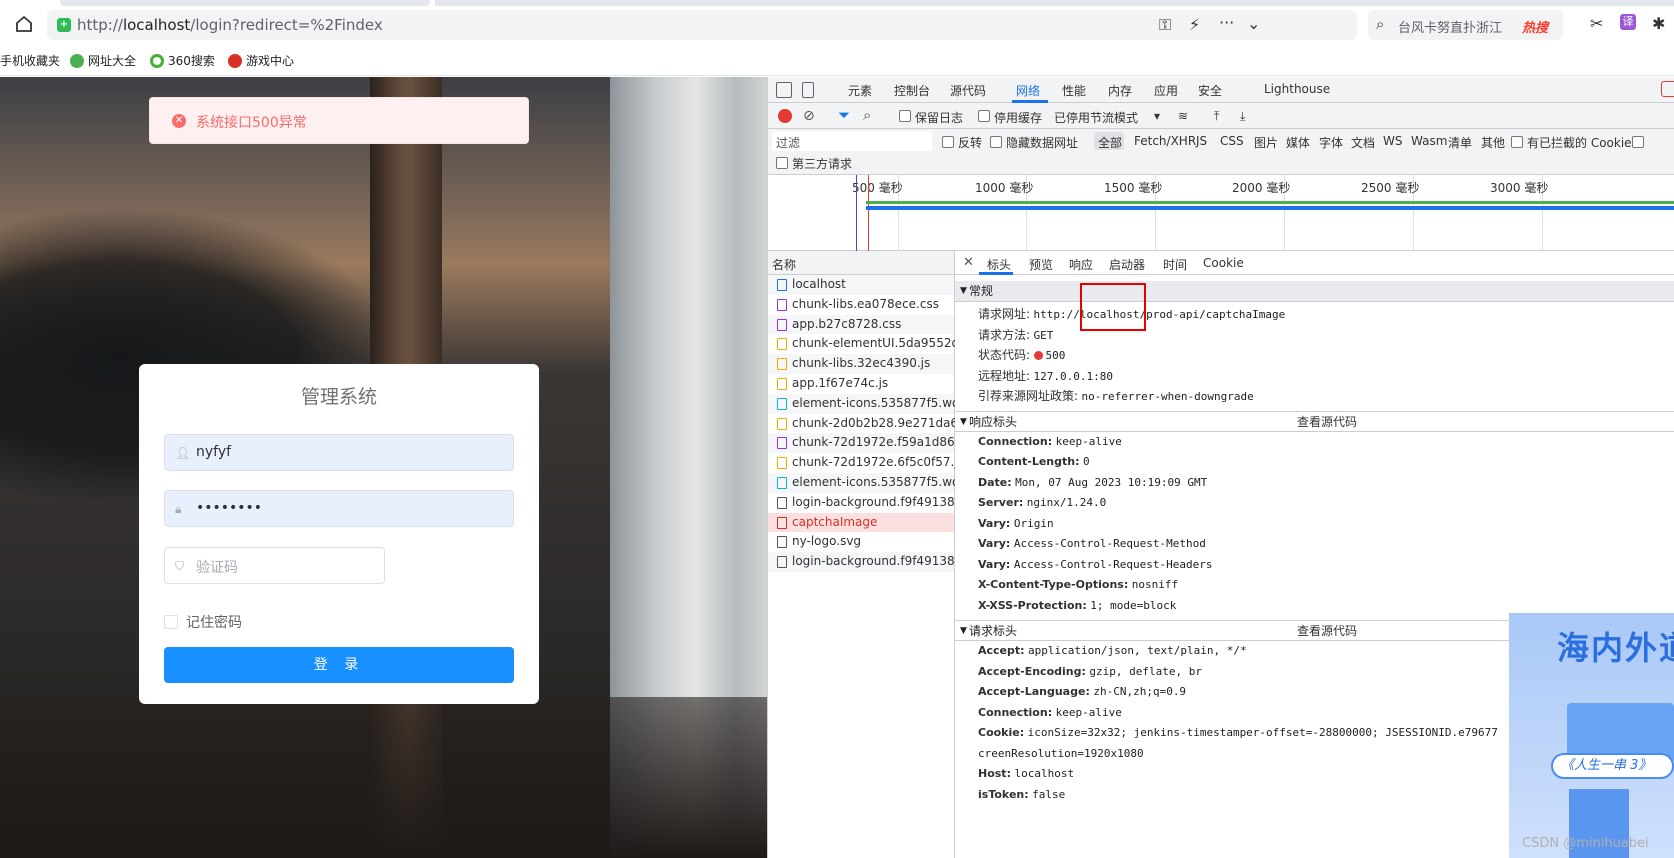 This screenshot has height=858, width=1674. I want to click on filter-input: 过滤, so click(852, 141).